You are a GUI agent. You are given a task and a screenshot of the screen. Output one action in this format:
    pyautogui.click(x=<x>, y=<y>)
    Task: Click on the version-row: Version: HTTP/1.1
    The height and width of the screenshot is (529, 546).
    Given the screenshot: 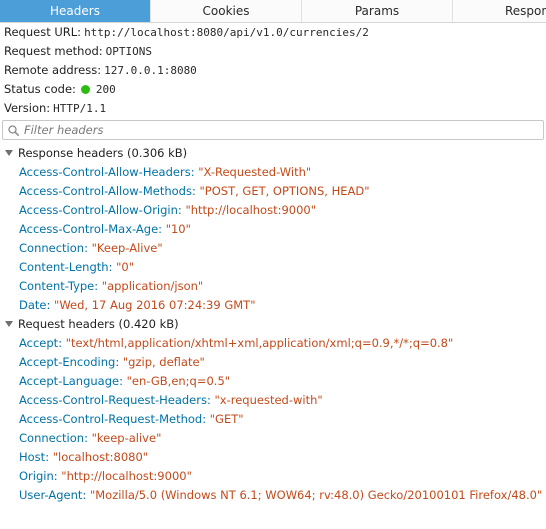 What is the action you would take?
    pyautogui.click(x=275, y=108)
    